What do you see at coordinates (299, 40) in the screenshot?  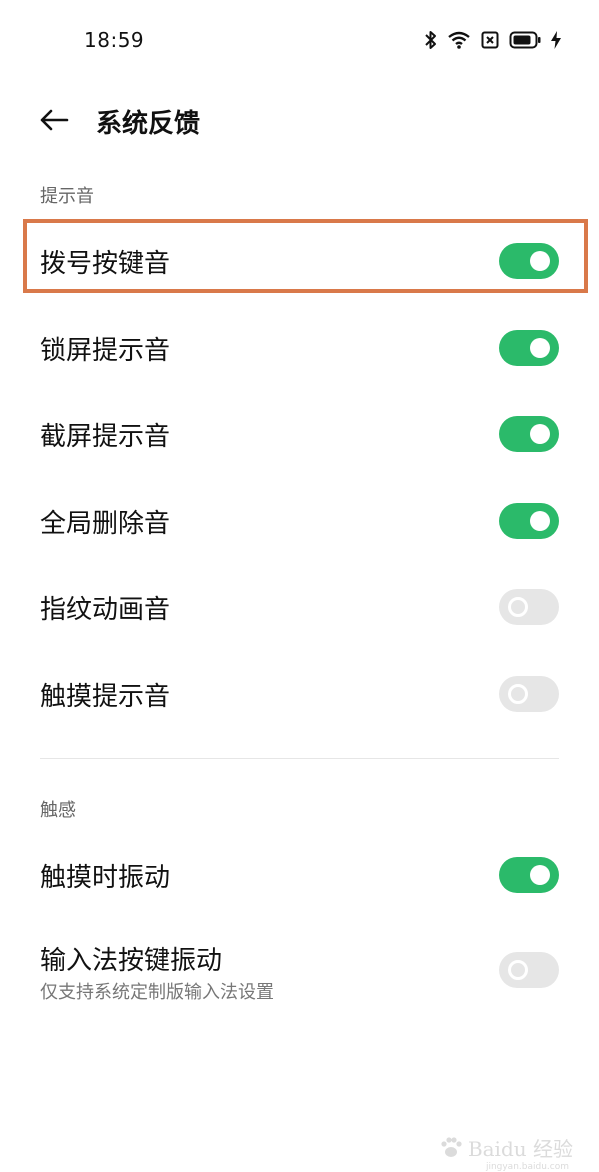 I see `status-bar: 18:59` at bounding box center [299, 40].